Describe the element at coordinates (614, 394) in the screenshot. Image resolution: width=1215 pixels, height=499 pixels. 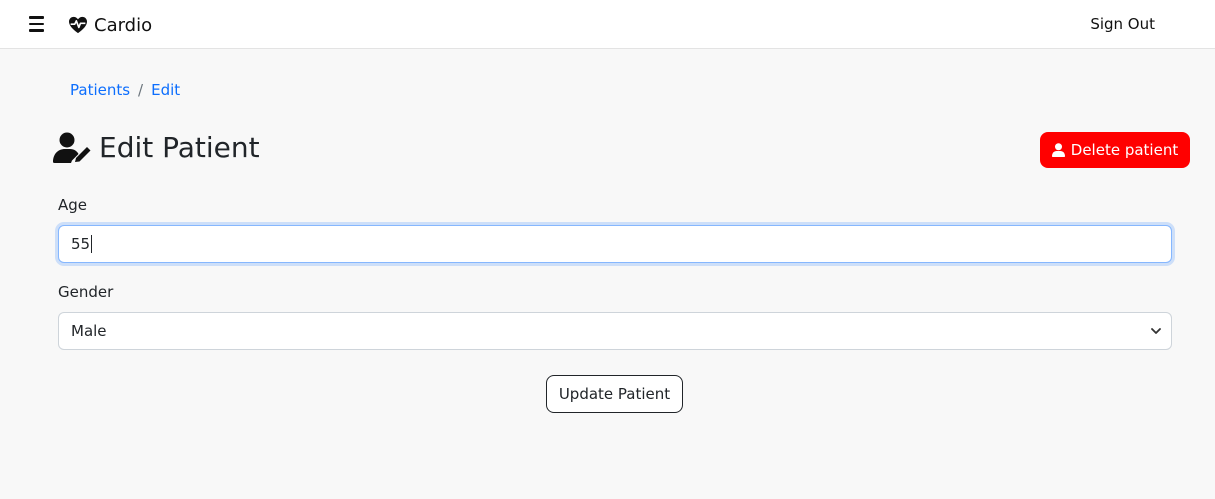
I see `update-patient-button: Update Patient` at that location.